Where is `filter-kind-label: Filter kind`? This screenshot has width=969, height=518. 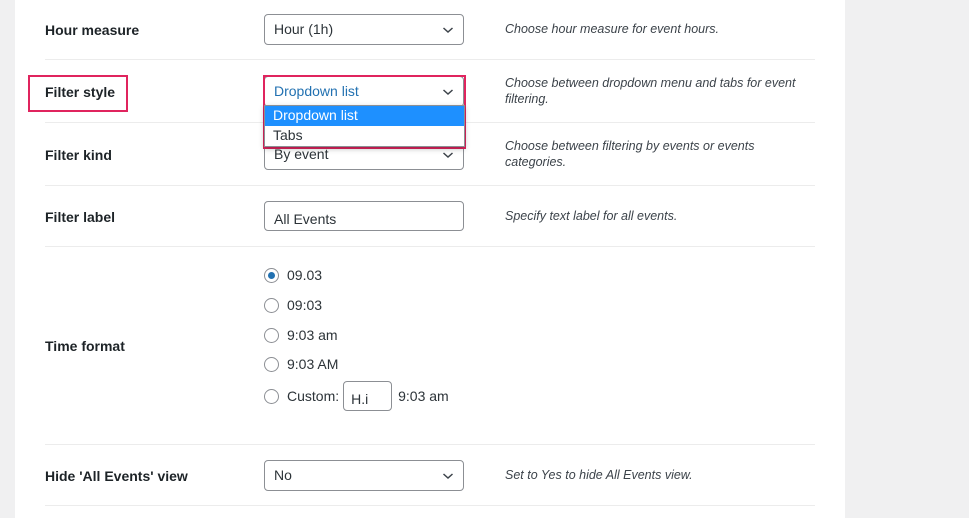
filter-kind-label: Filter kind is located at coordinates (78, 155).